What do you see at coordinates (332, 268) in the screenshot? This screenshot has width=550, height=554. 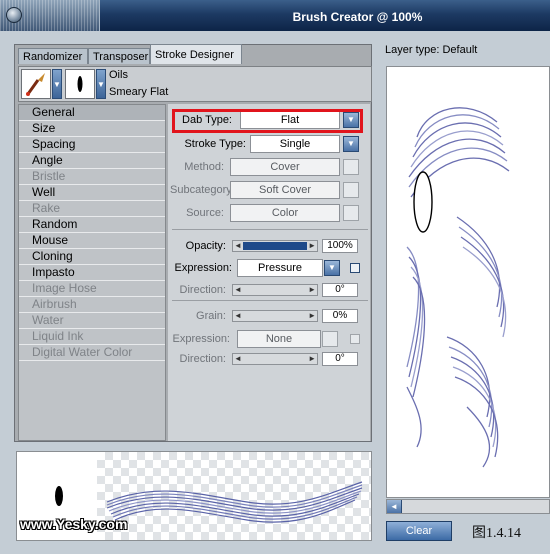 I see `expression-dropdown-button: ▼` at bounding box center [332, 268].